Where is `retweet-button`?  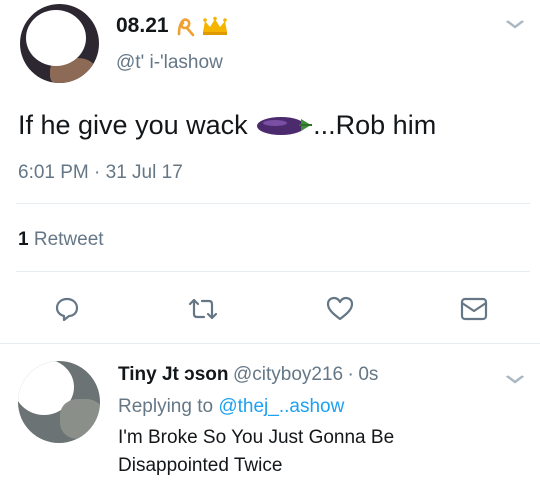 retweet-button is located at coordinates (203, 309).